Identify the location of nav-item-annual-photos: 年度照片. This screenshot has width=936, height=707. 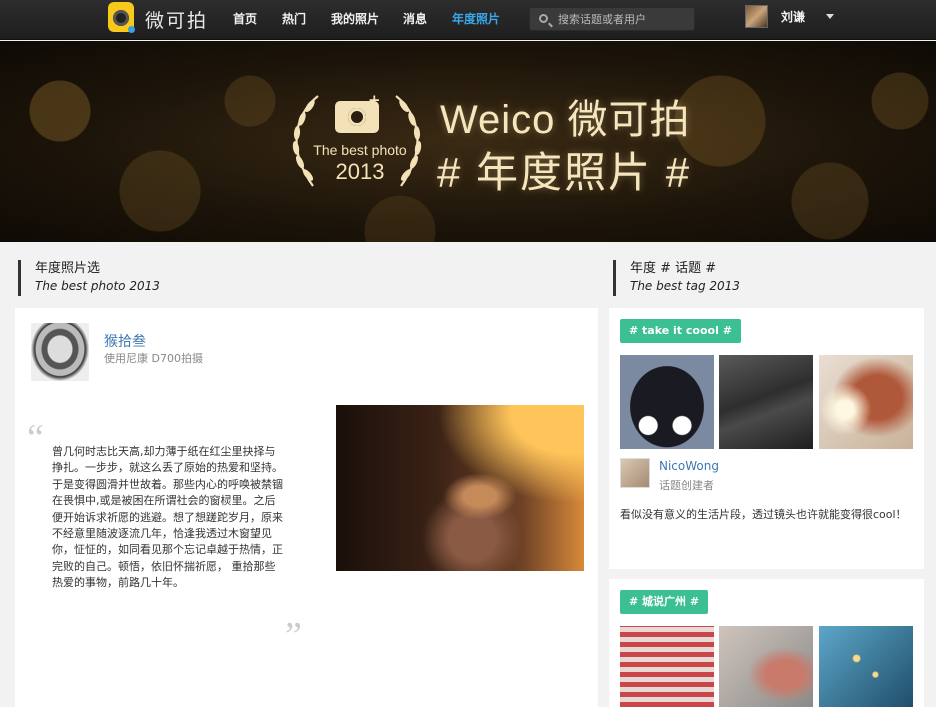
(476, 18).